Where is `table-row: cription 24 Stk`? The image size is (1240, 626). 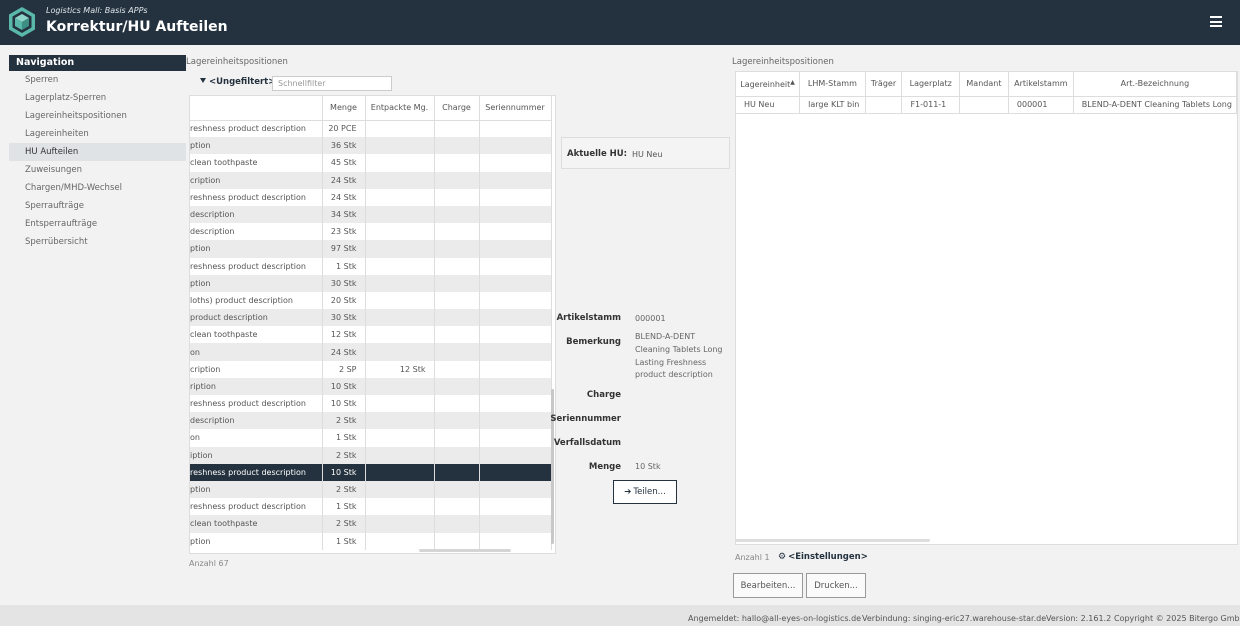
table-row: cription 24 Stk is located at coordinates (371, 180).